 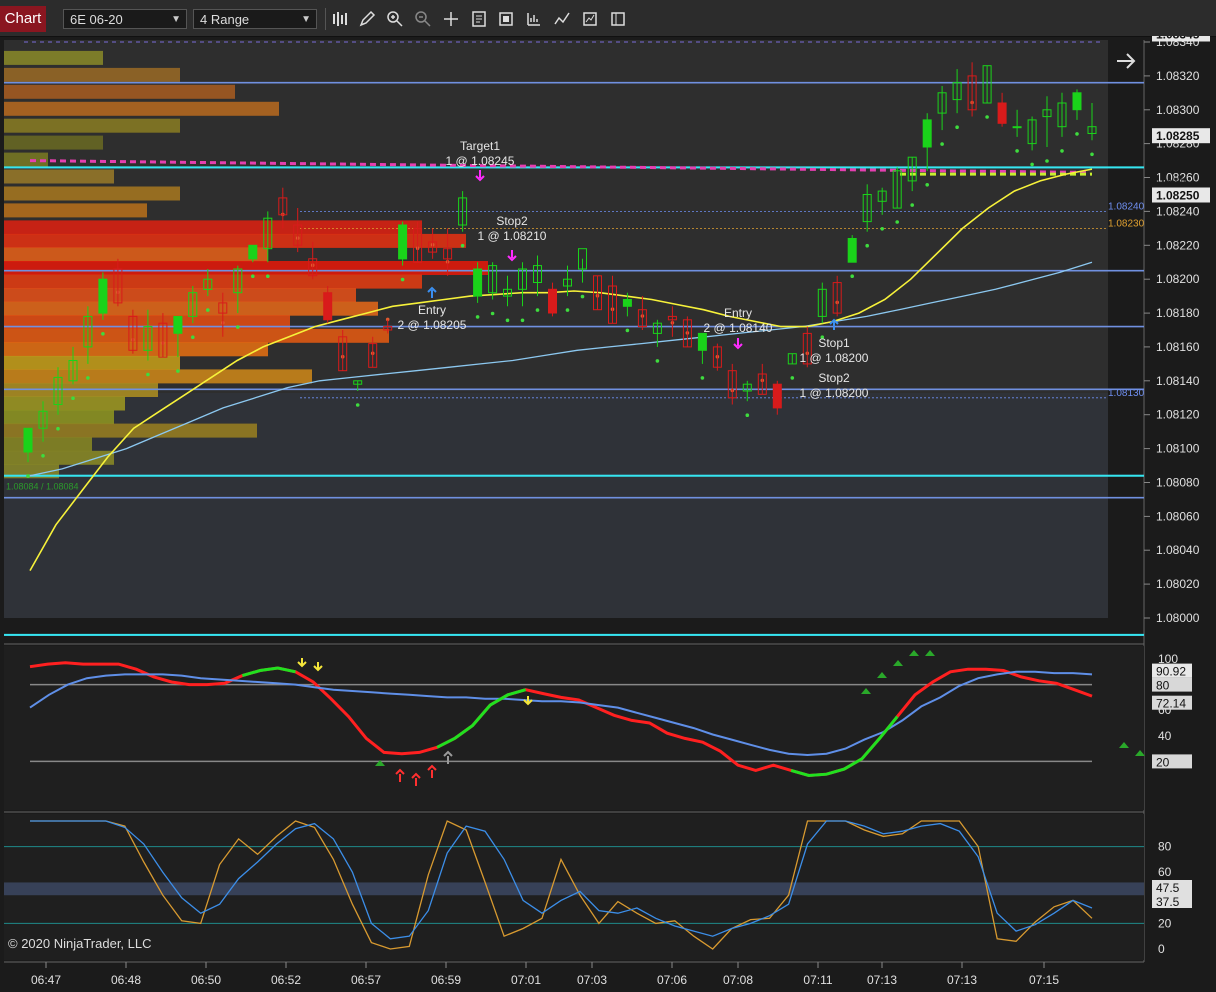 What do you see at coordinates (1178, 449) in the screenshot?
I see `price-tick-label: 1.08100` at bounding box center [1178, 449].